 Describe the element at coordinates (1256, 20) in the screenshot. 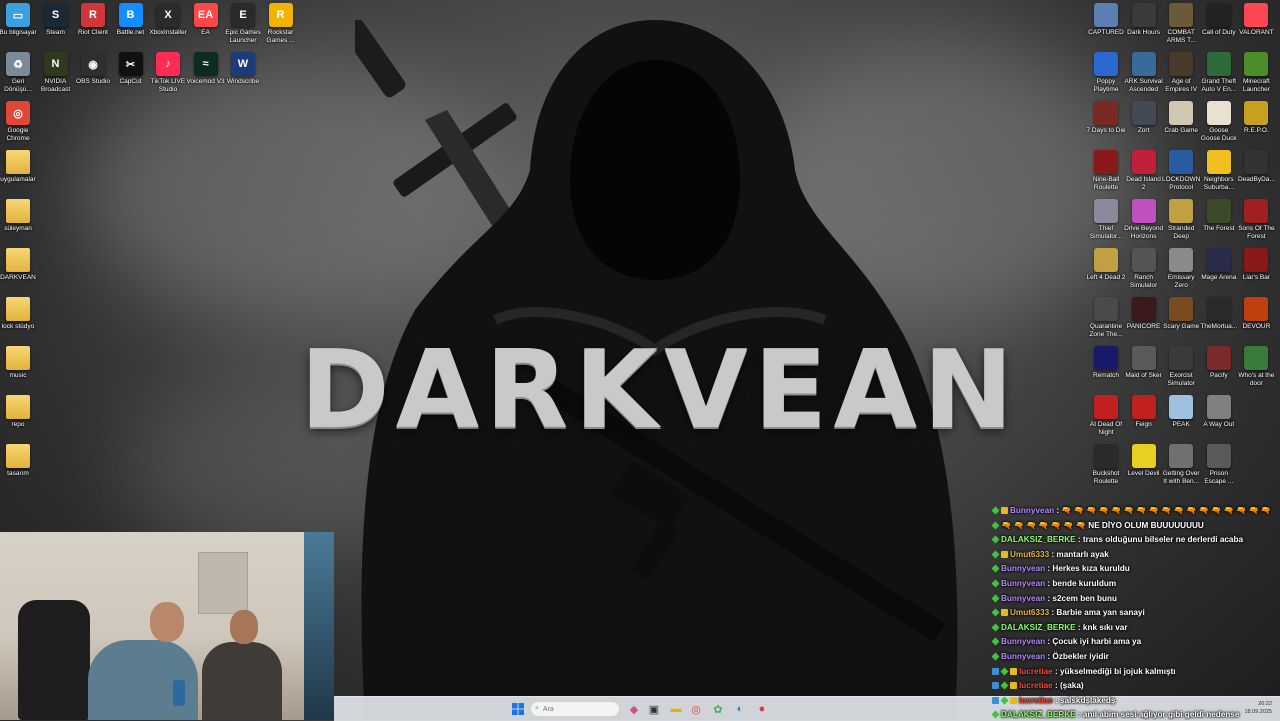

I see `game-shortcut-icon: VALORANT` at that location.